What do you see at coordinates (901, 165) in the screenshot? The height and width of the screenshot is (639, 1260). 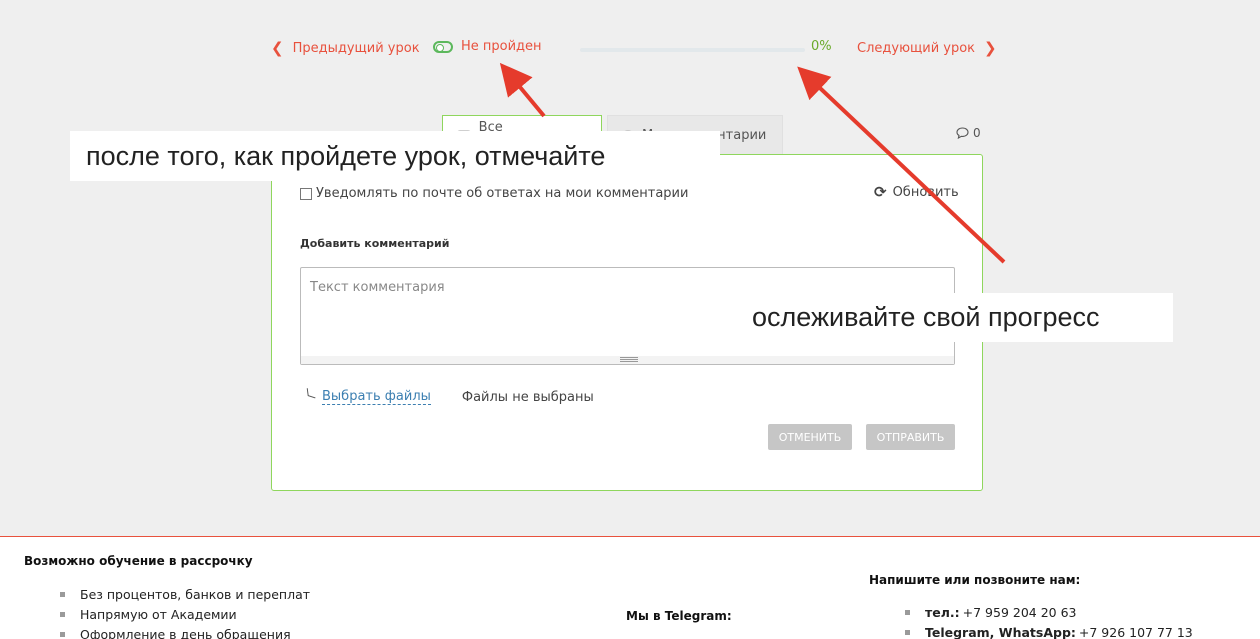 I see `annotation-arrow-progress` at bounding box center [901, 165].